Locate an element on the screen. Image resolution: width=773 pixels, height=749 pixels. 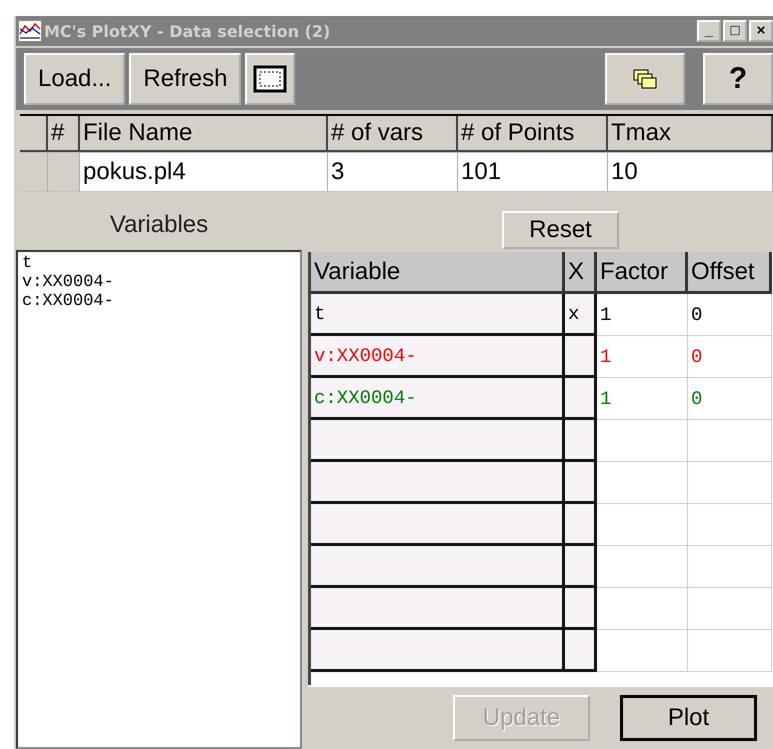
action-button: Plot is located at coordinates (688, 718).